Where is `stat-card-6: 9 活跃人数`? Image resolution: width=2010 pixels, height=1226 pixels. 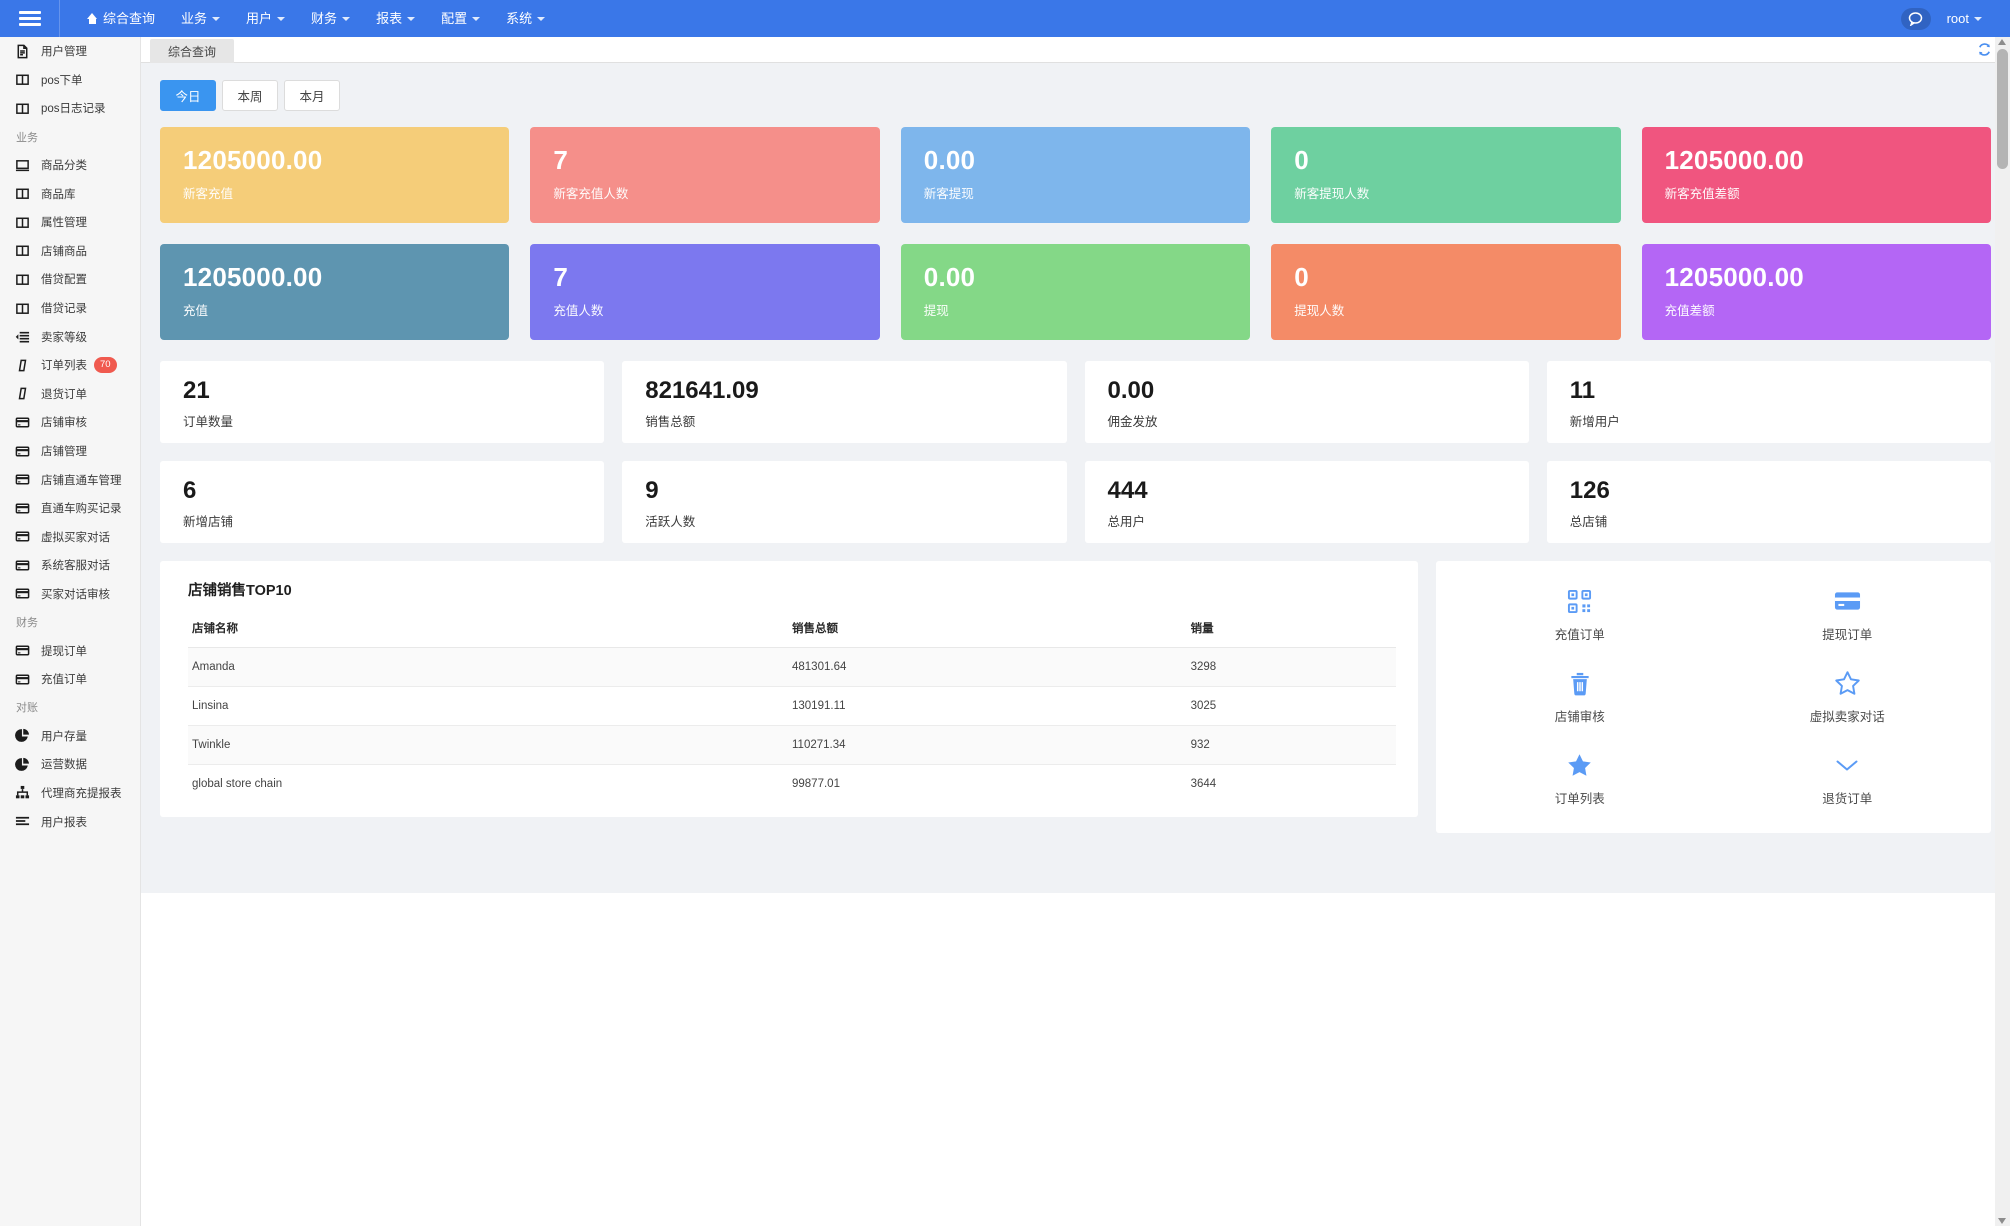
stat-card-6: 9 活跃人数 is located at coordinates (844, 502).